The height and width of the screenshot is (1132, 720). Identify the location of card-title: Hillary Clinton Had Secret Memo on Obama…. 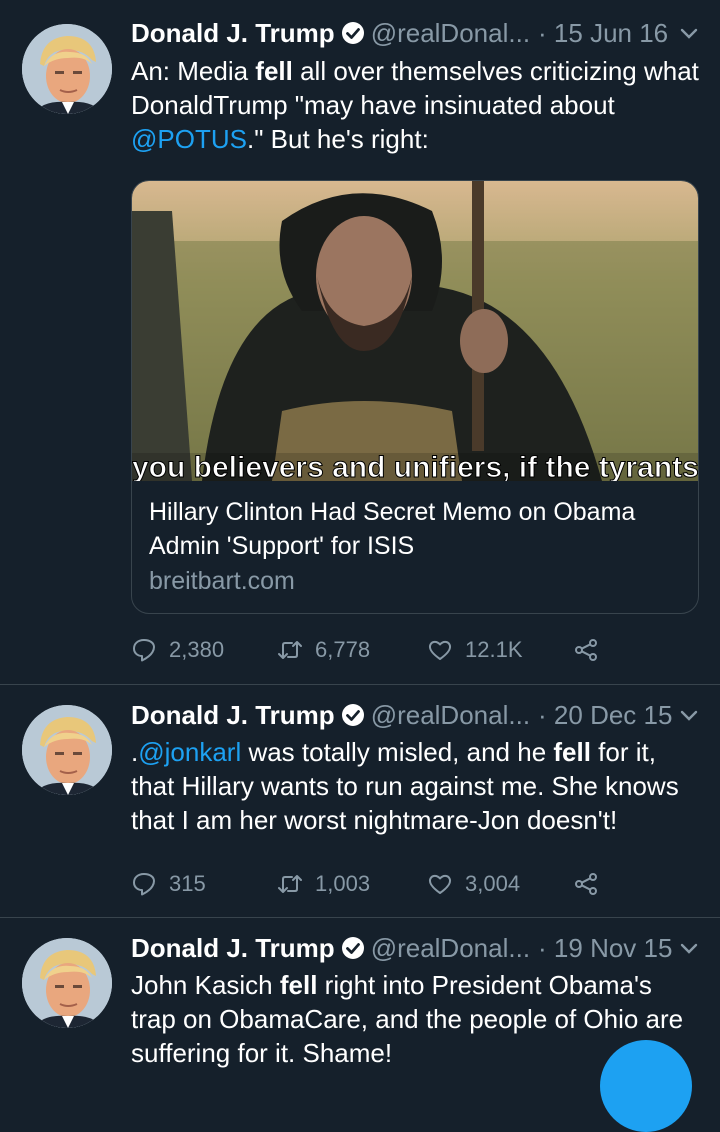
(392, 529).